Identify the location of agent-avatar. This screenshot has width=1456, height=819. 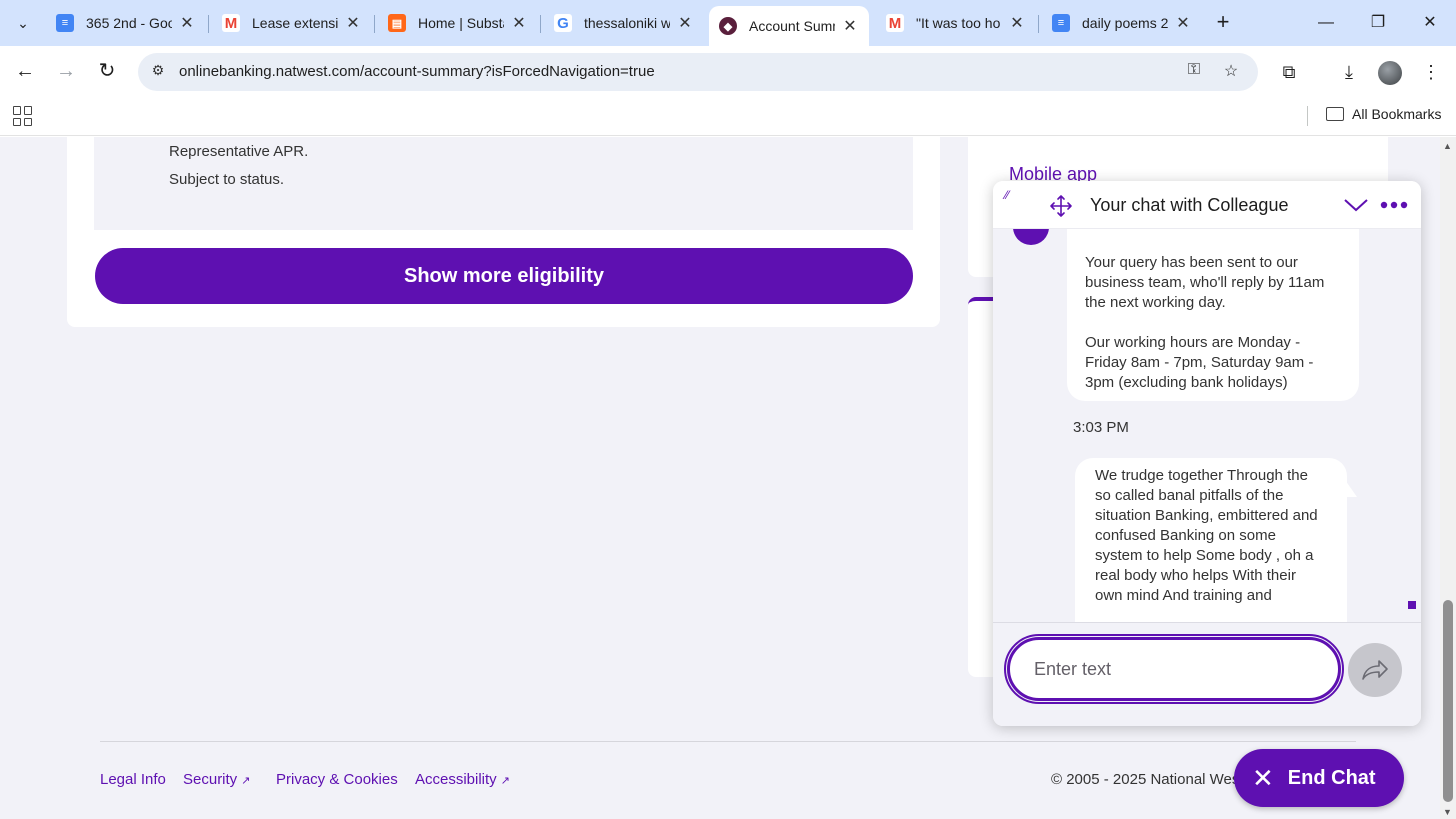
(1031, 237).